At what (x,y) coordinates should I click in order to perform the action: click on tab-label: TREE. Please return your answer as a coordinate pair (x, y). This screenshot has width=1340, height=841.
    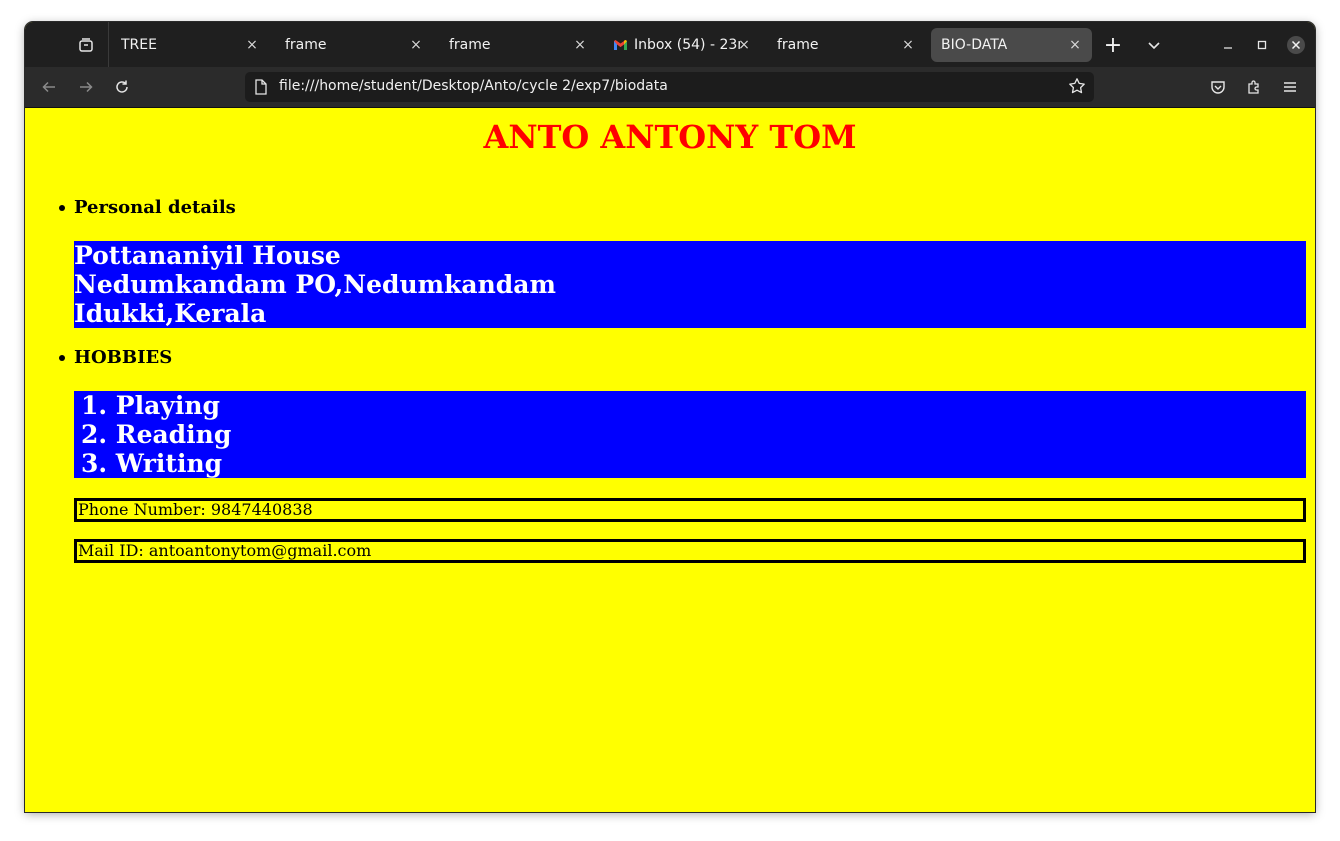
    Looking at the image, I should click on (139, 45).